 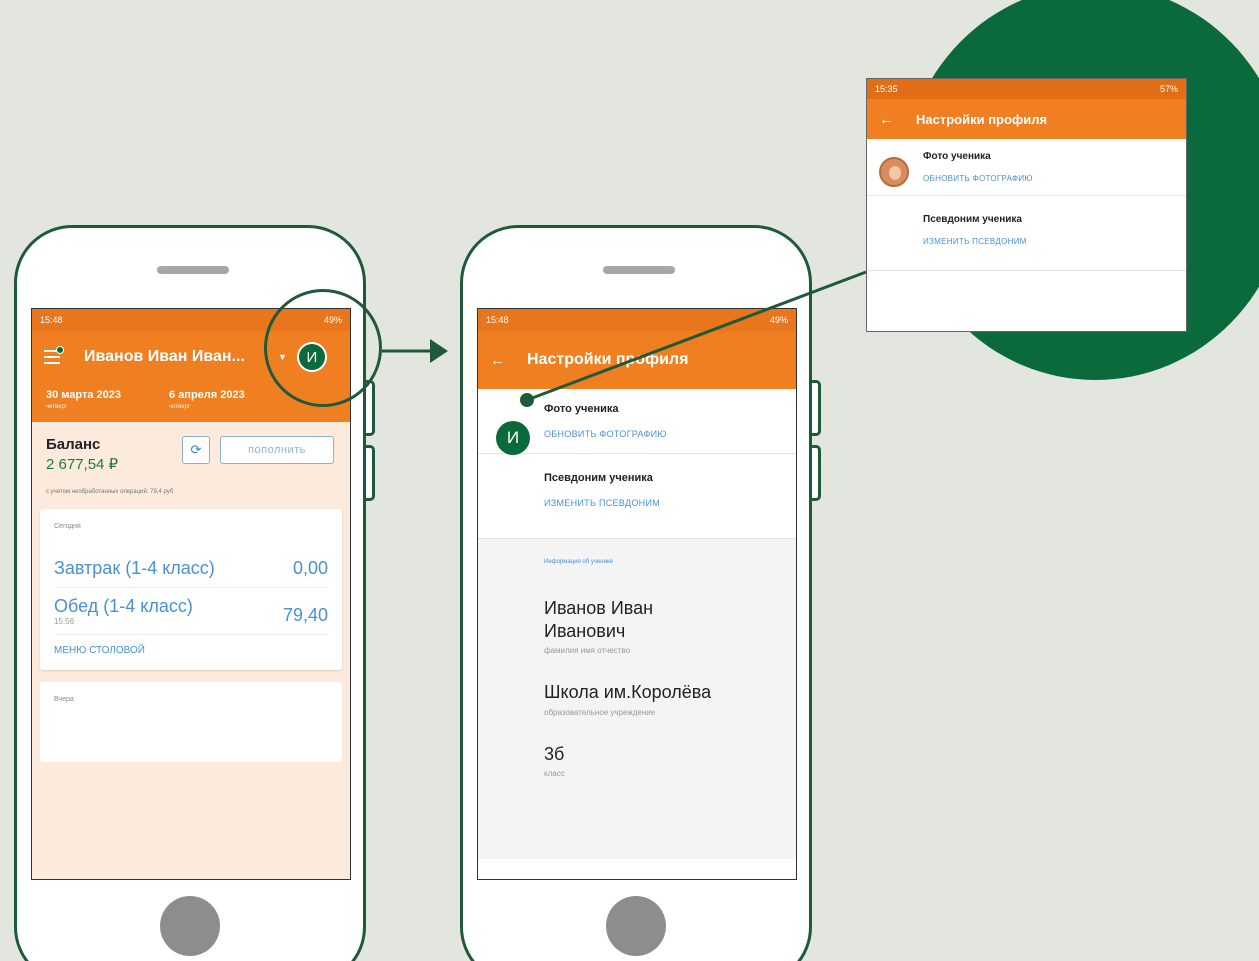 What do you see at coordinates (637, 320) in the screenshot?
I see `status-bar: 15:48 49%` at bounding box center [637, 320].